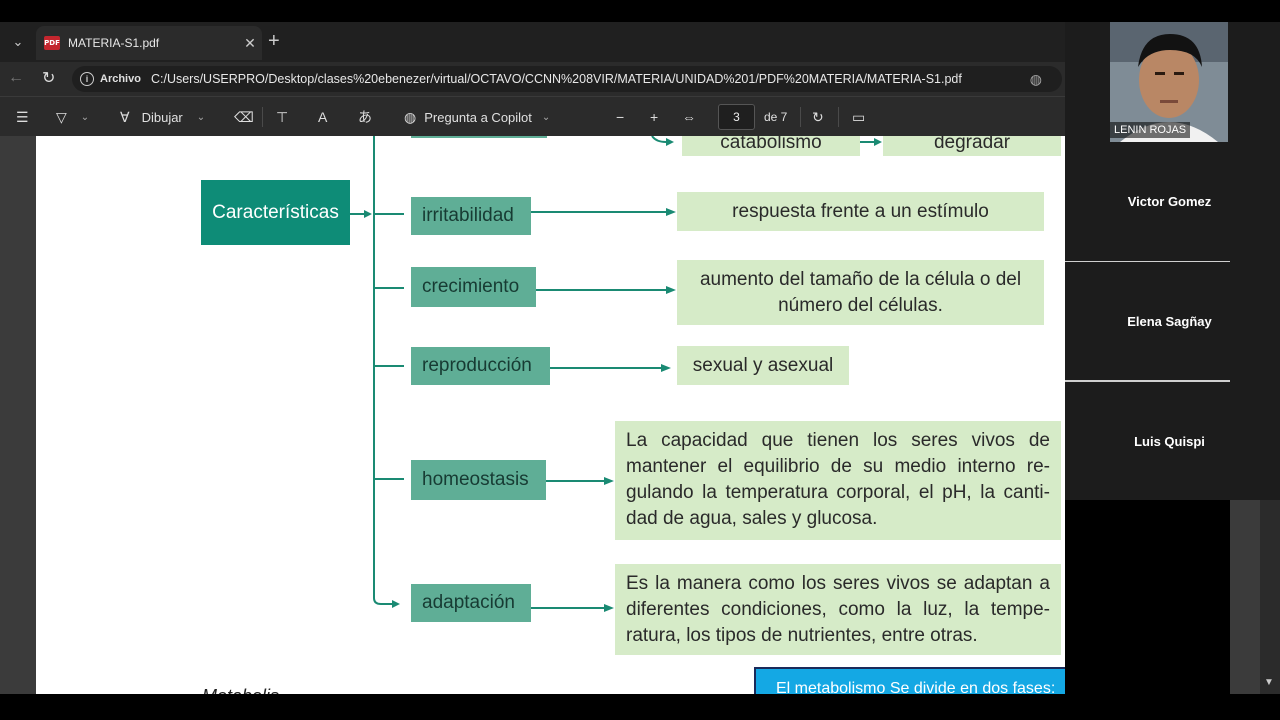  Describe the element at coordinates (909, 680) in the screenshot. I see `metabolism-box: El metabolismo Se divide en dos fases:` at that location.